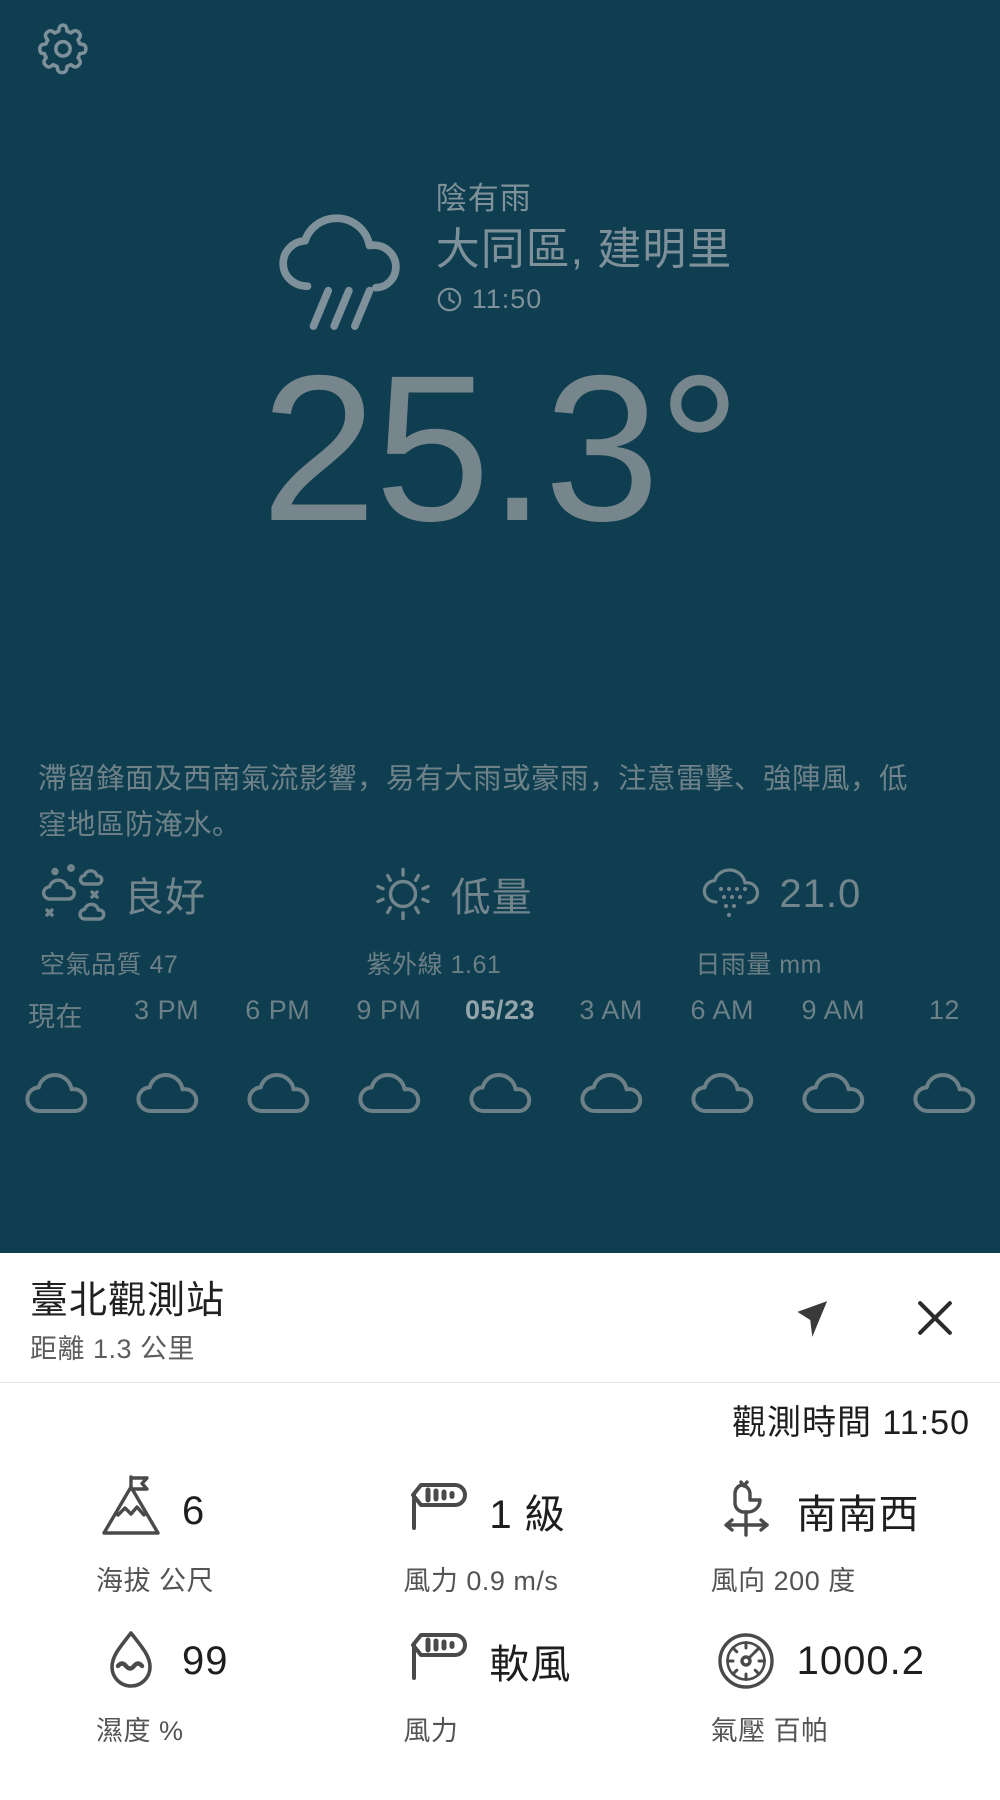 The image size is (1000, 1800). Describe the element at coordinates (722, 1025) in the screenshot. I see `timeline-label: 6 AM` at that location.